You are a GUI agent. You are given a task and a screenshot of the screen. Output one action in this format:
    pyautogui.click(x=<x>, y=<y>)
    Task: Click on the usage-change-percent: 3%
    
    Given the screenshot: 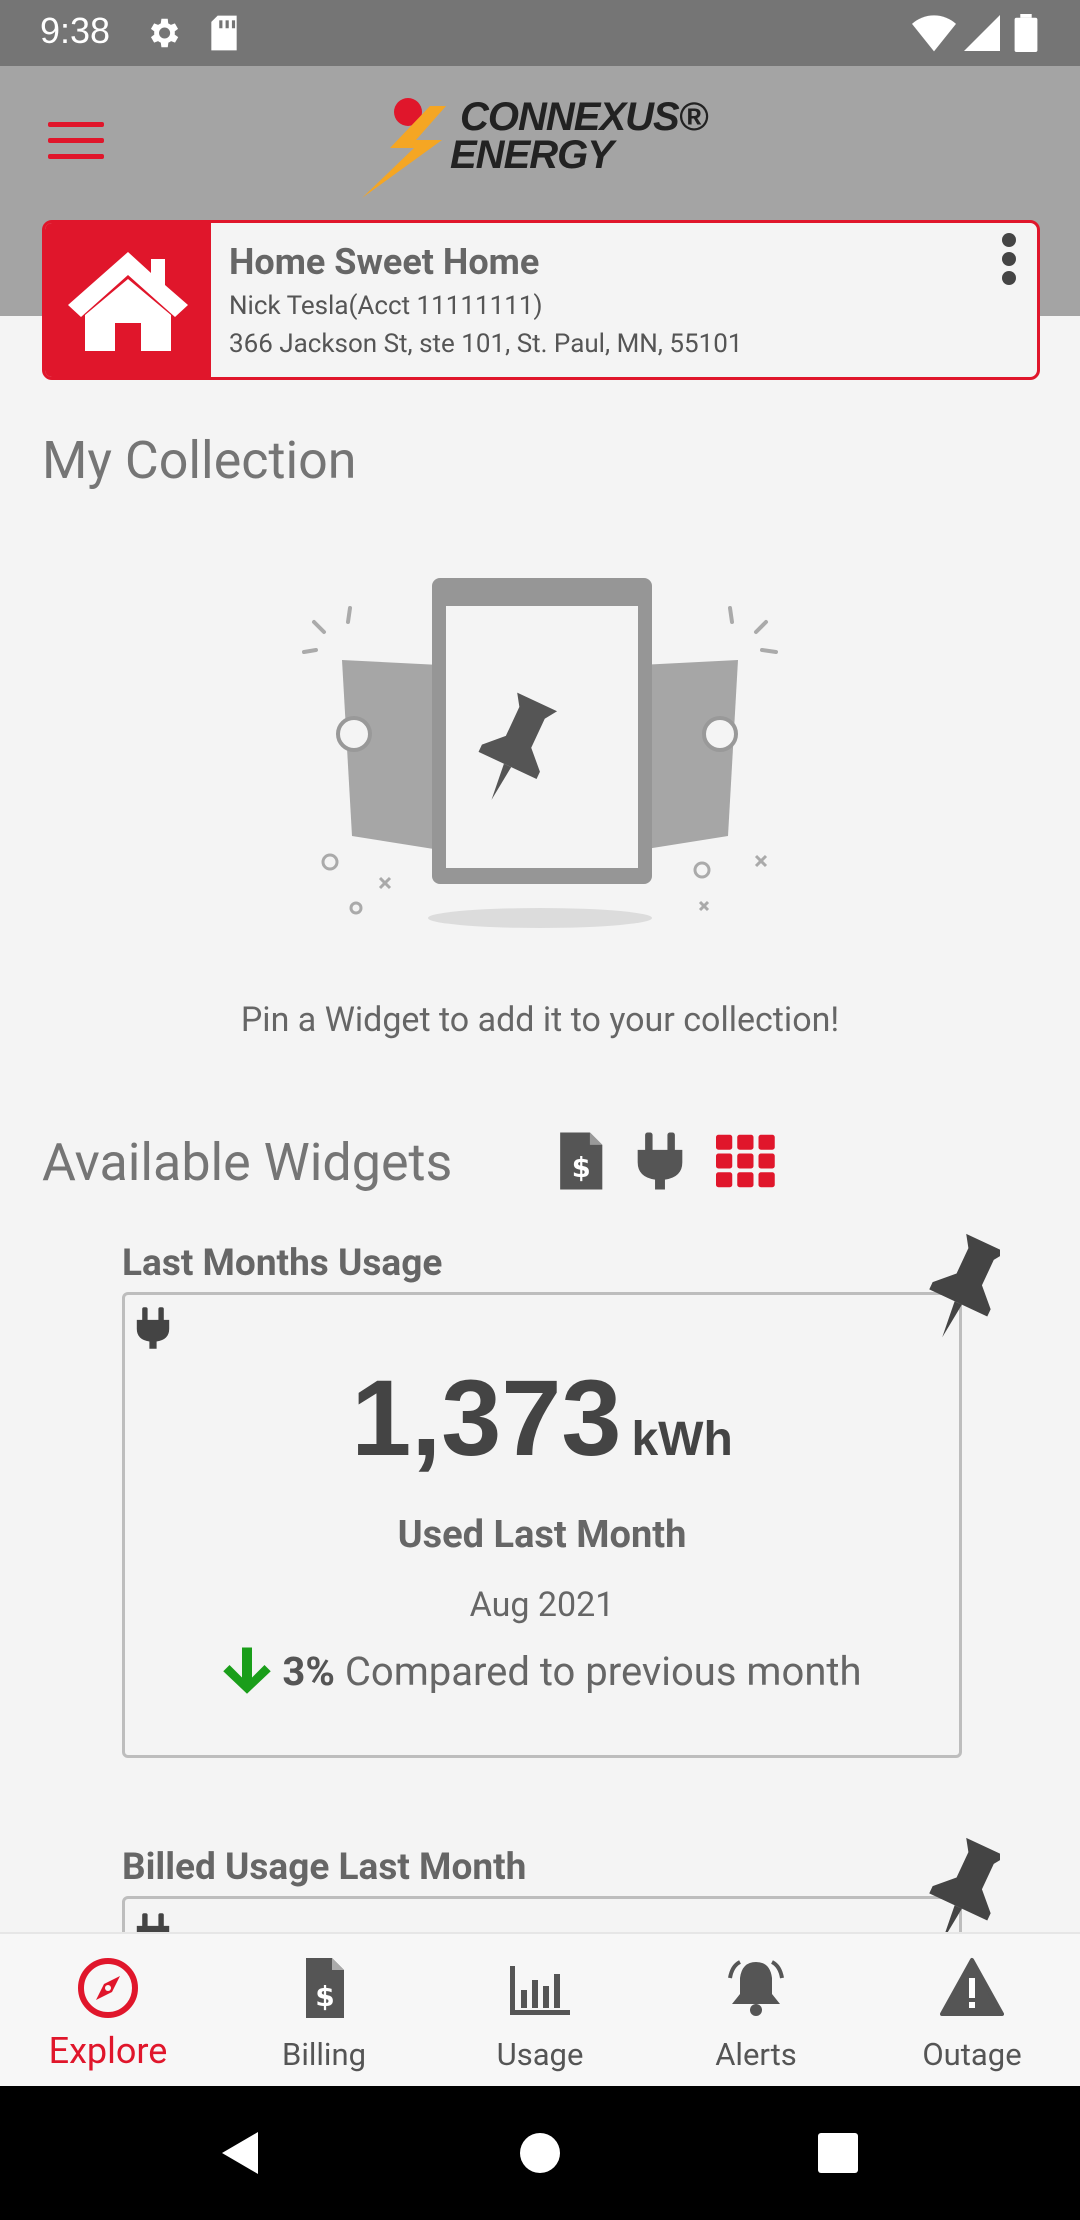 What is the action you would take?
    pyautogui.click(x=308, y=1671)
    